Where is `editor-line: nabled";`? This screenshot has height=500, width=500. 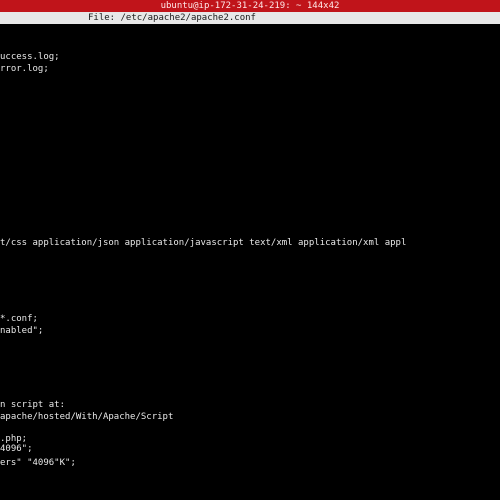 editor-line: nabled"; is located at coordinates (21, 331).